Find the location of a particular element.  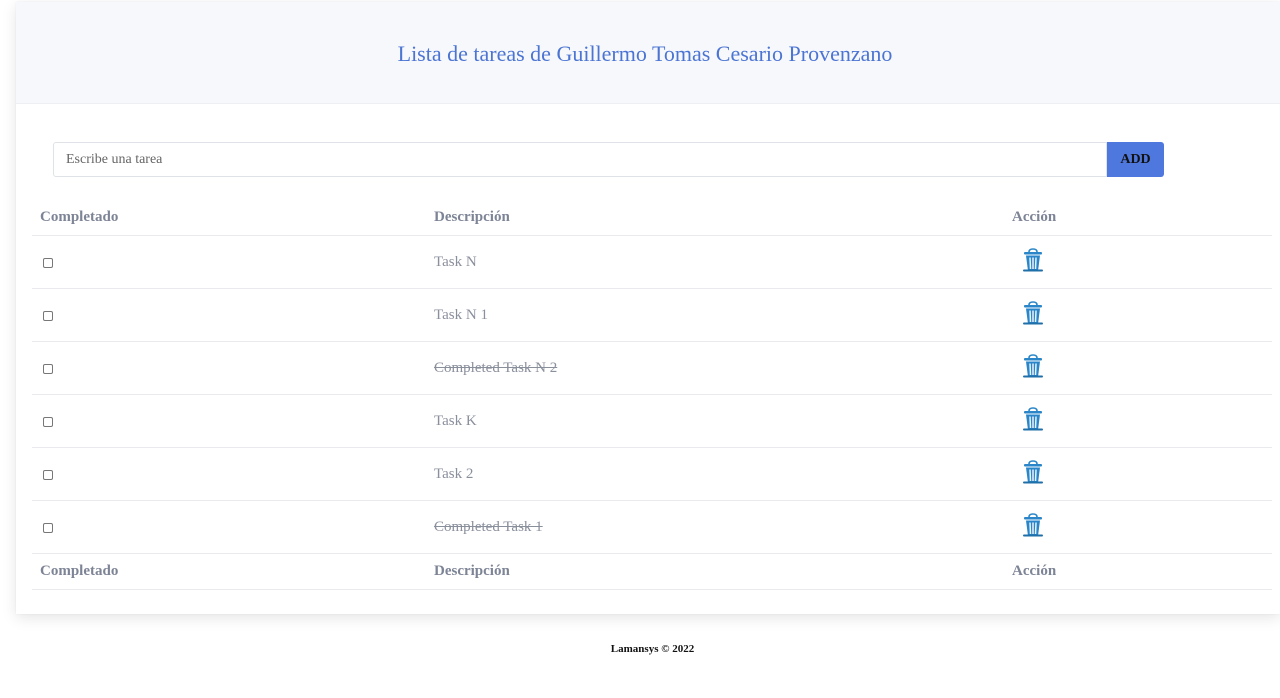

task-description: Task 2 is located at coordinates (707, 474).